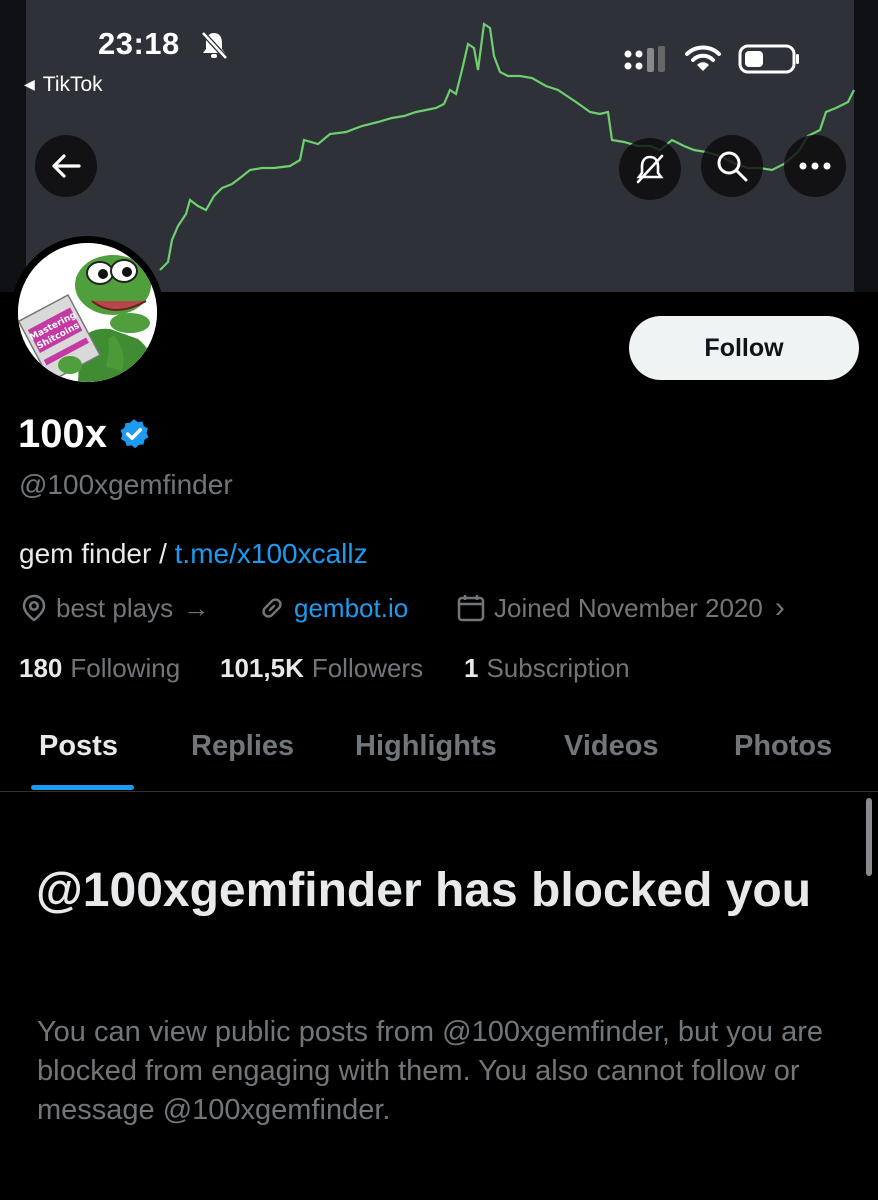  I want to click on bio-link: t.me/x100xcallz, so click(271, 553).